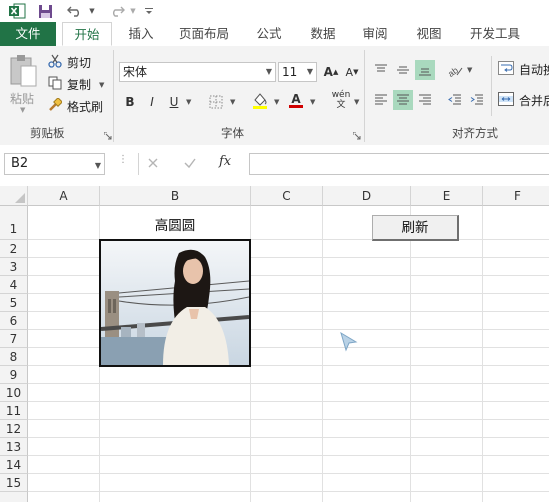 This screenshot has width=549, height=502. I want to click on tab-data: 数据, so click(323, 34).